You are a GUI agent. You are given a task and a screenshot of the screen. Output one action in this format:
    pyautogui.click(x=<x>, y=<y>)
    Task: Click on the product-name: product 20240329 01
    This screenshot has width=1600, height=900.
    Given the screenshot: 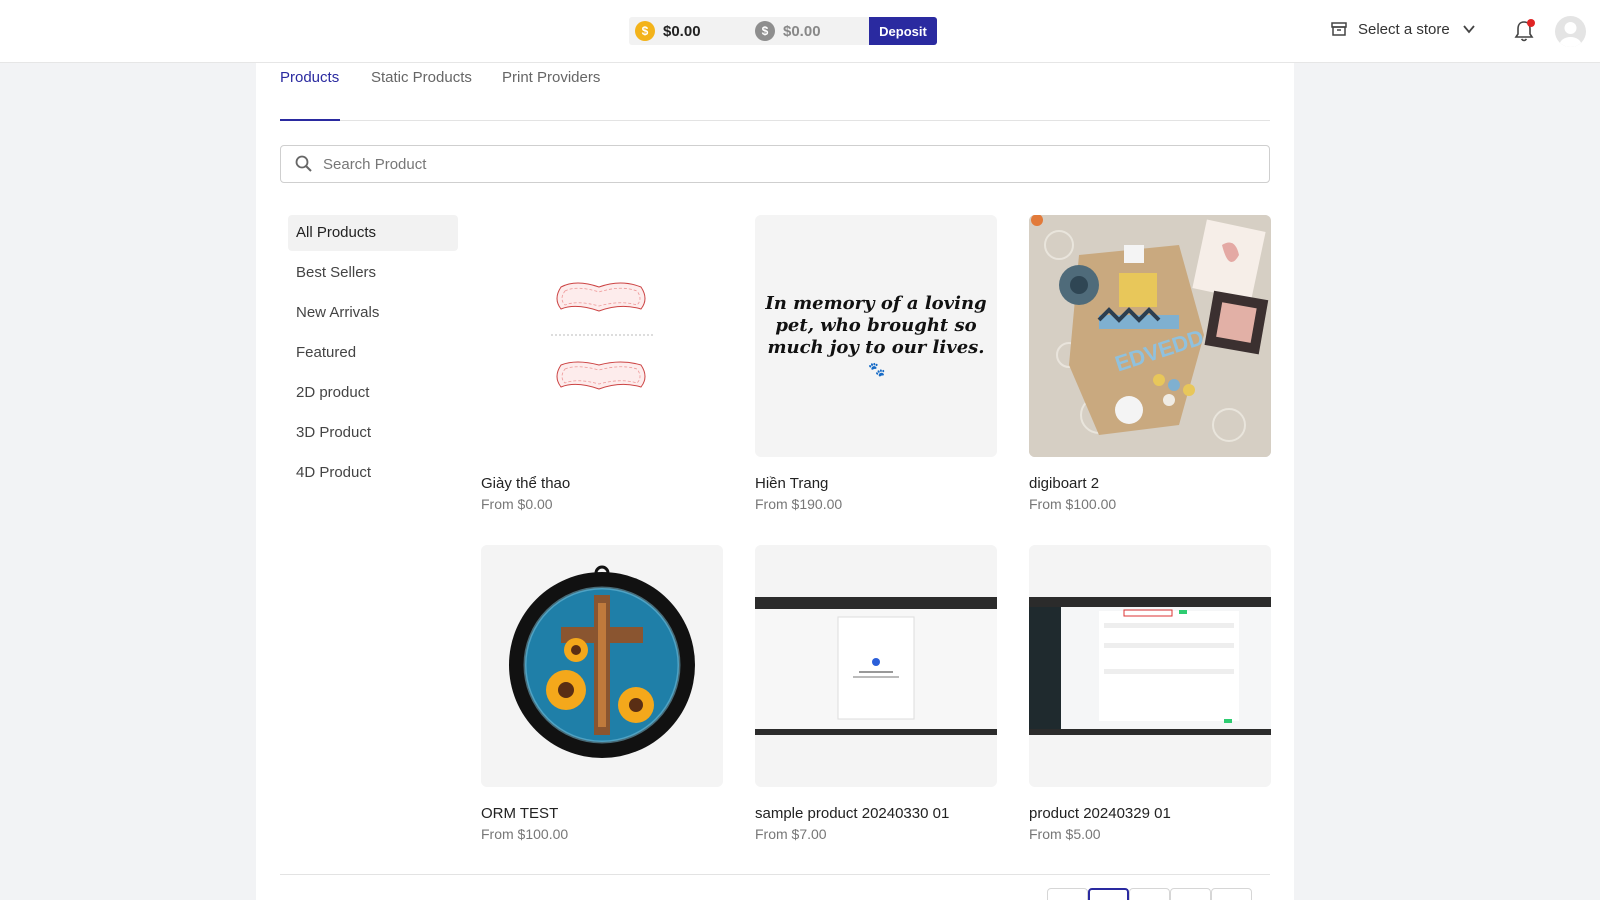 What is the action you would take?
    pyautogui.click(x=1100, y=813)
    